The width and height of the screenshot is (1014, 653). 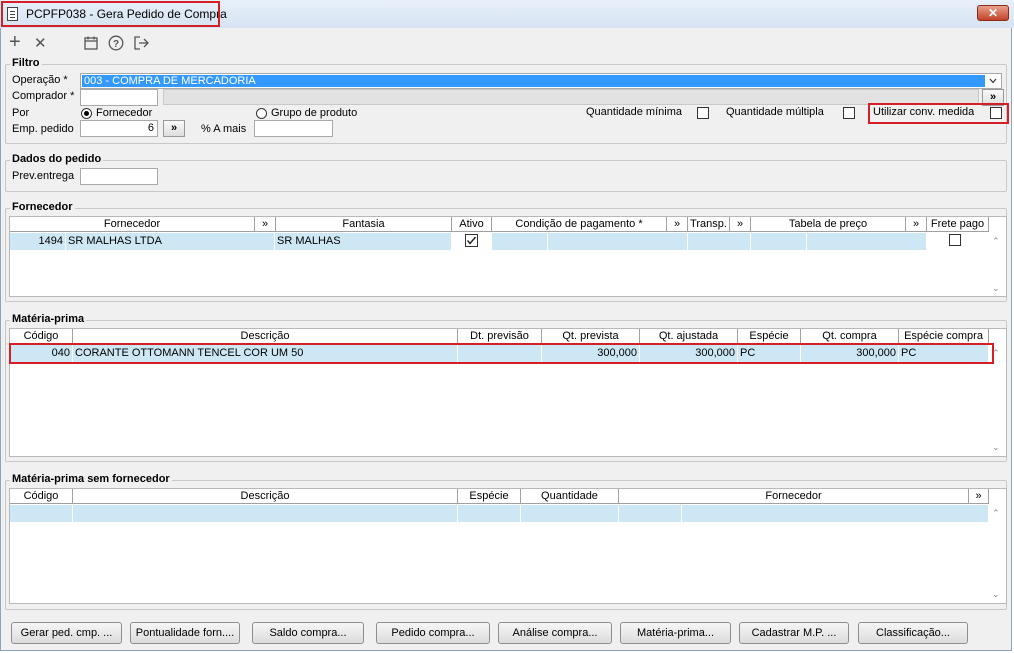 I want to click on col-header-frete: Frete pago, so click(x=958, y=224).